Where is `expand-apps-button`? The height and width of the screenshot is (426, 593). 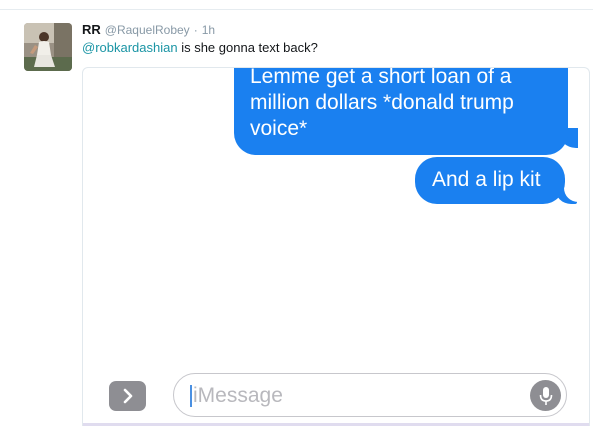
expand-apps-button is located at coordinates (127, 396).